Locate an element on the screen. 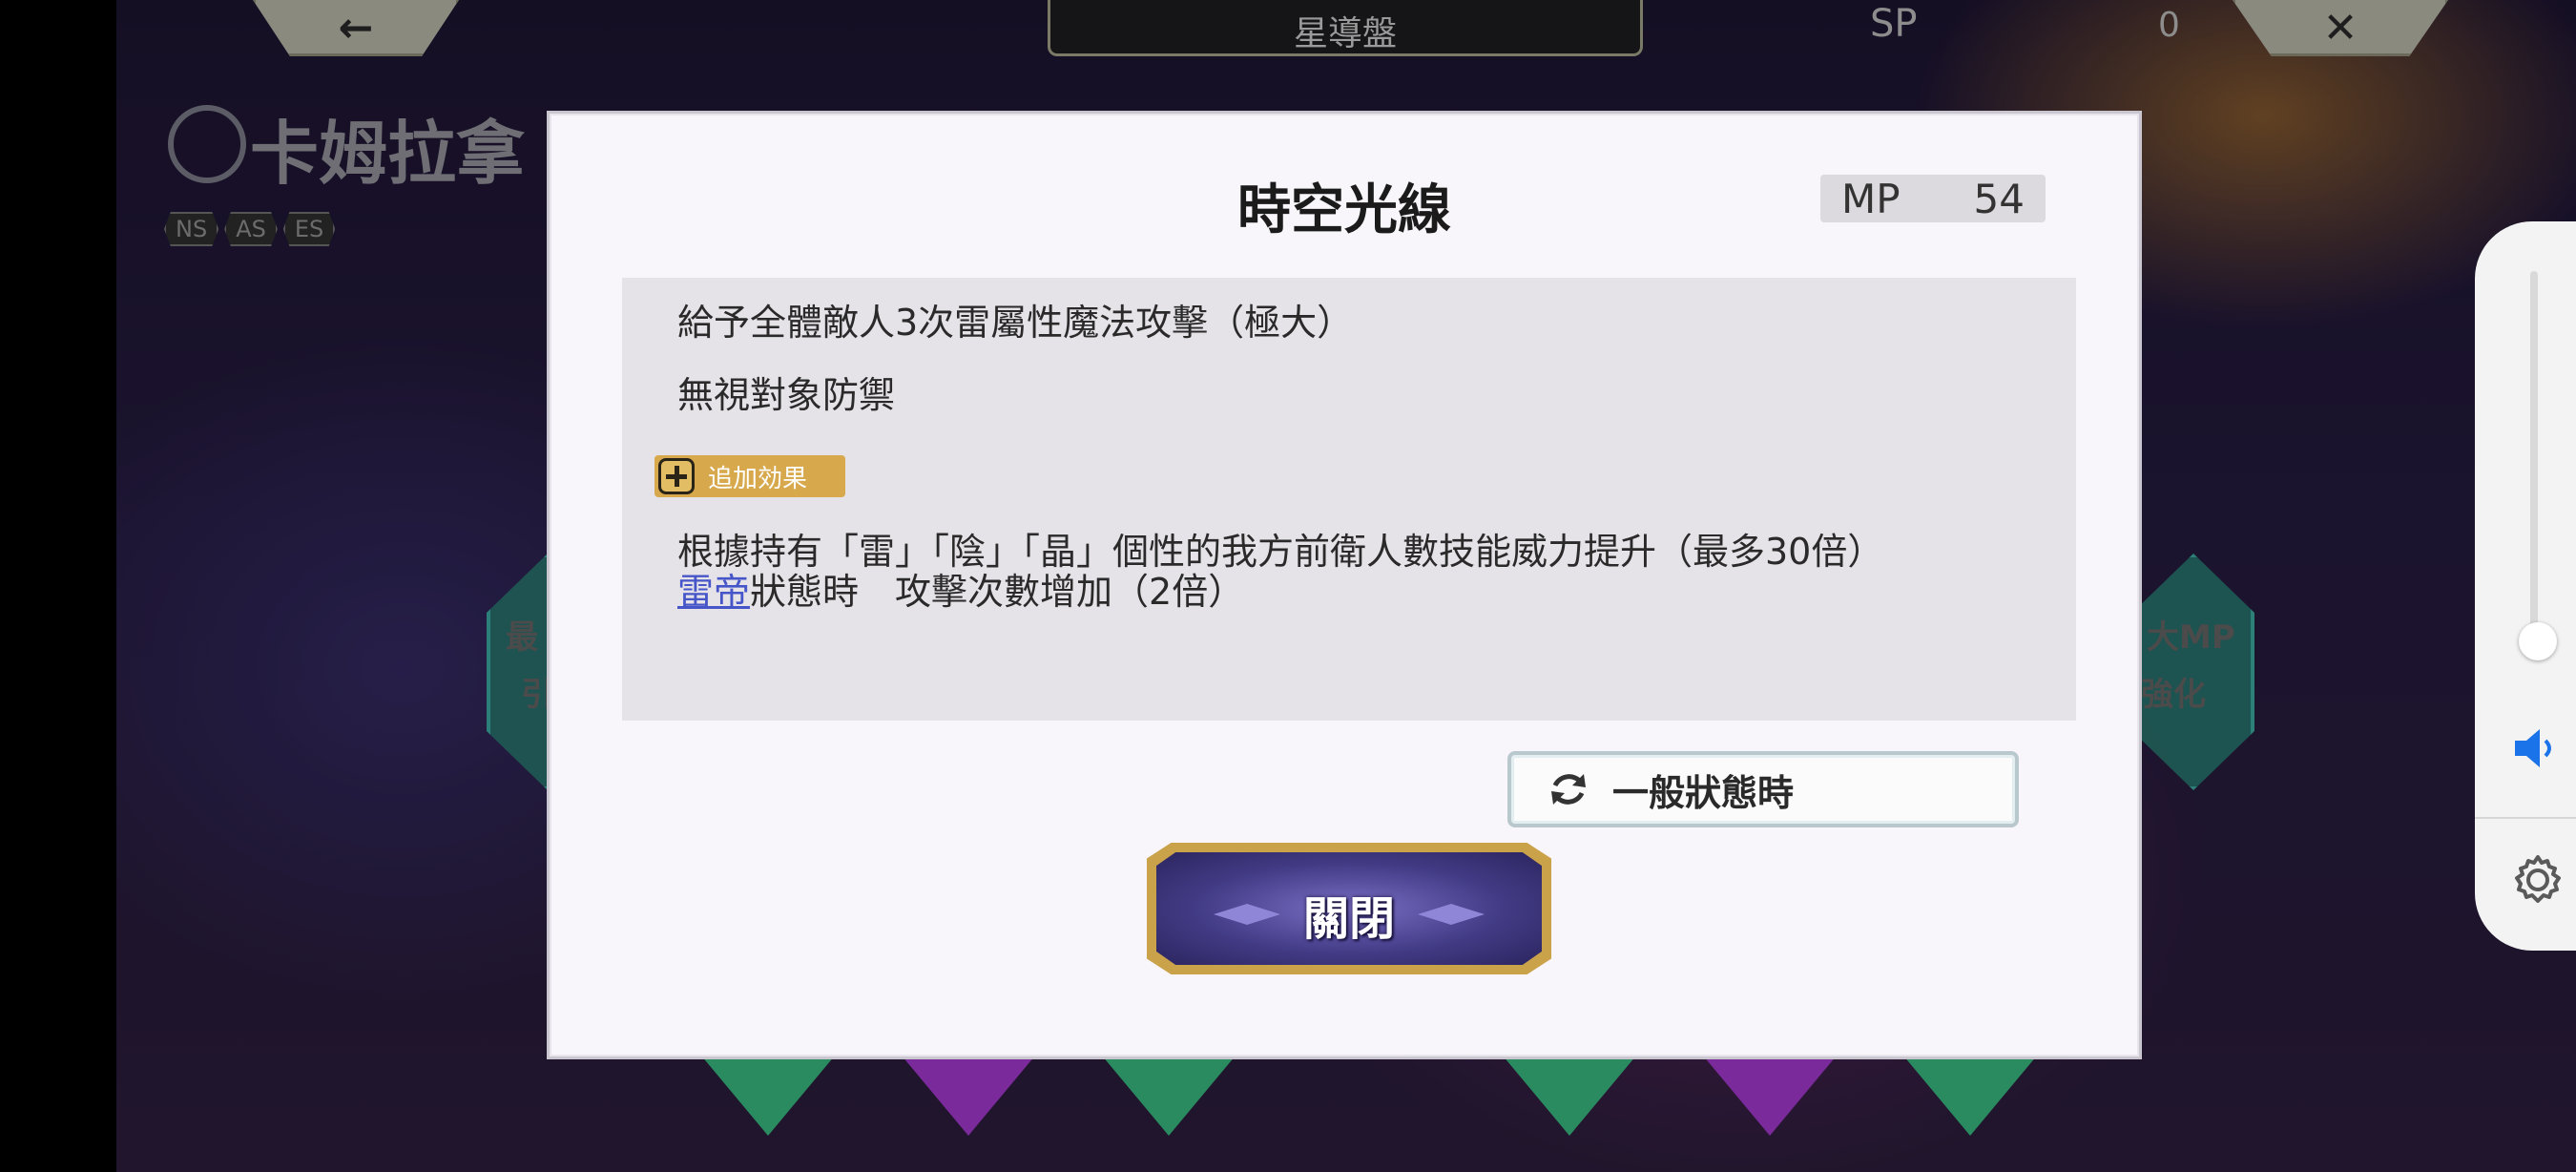 Image resolution: width=2576 pixels, height=1172 pixels. skill-tags: NS AS ES is located at coordinates (250, 229).